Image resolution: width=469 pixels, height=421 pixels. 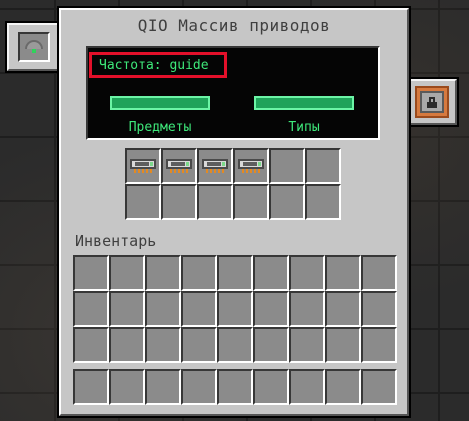 What do you see at coordinates (154, 65) in the screenshot?
I see `frequency-text: Частота: guide` at bounding box center [154, 65].